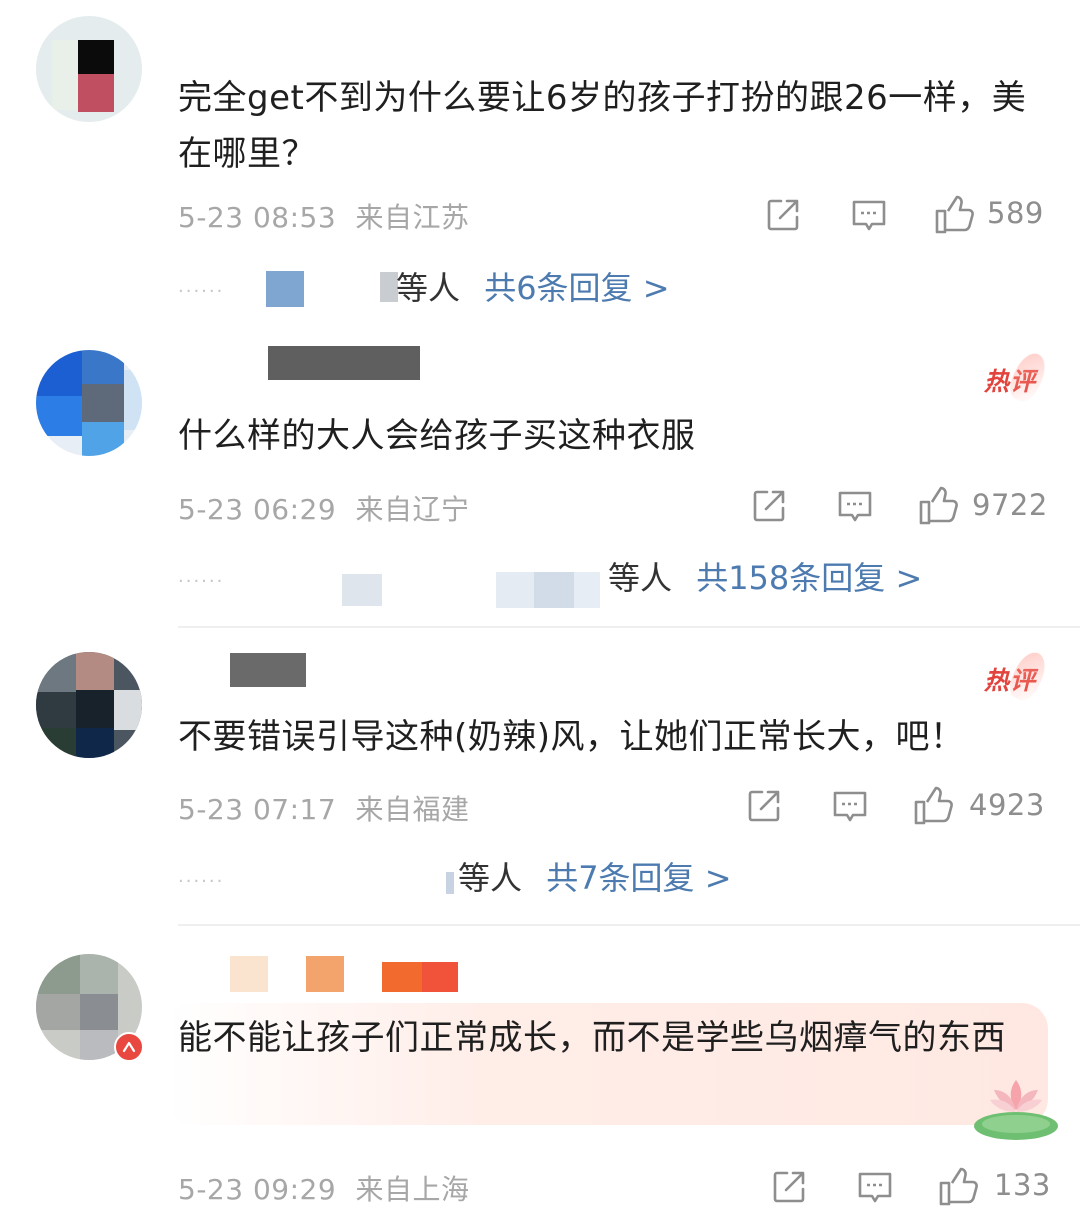 The height and width of the screenshot is (1223, 1080). I want to click on comment-time: 5-23 07:17, so click(257, 809).